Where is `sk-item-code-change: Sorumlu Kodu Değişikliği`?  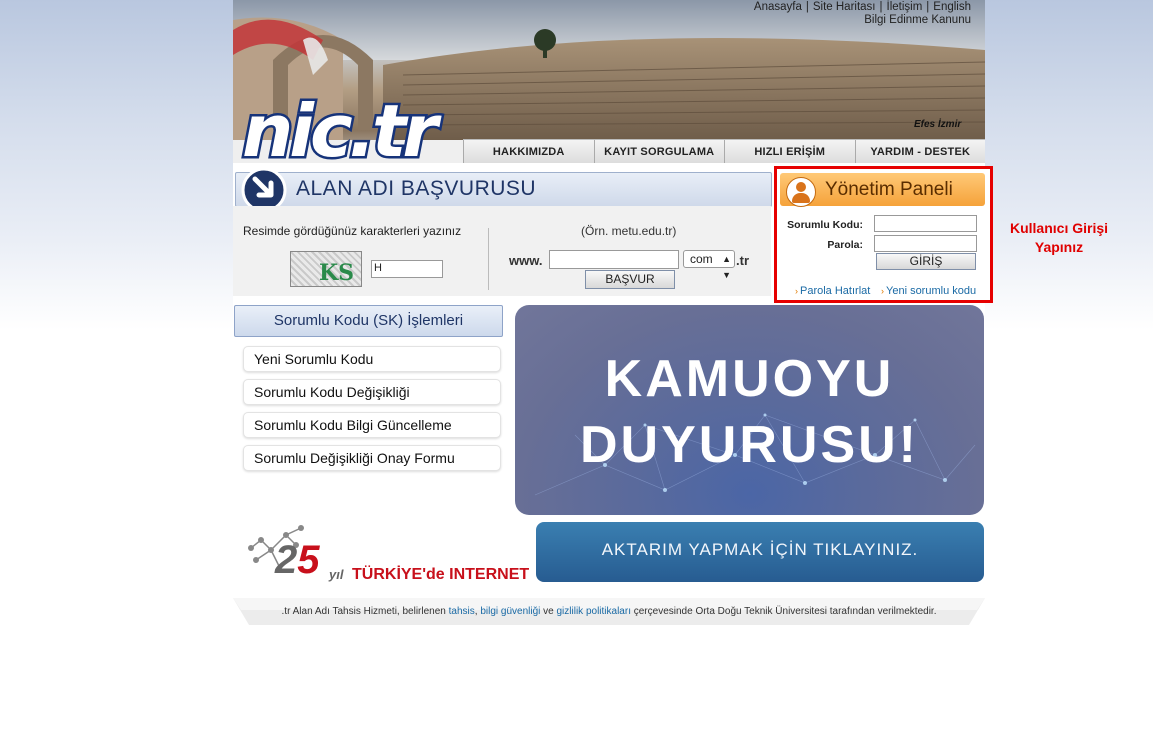 sk-item-code-change: Sorumlu Kodu Değişikliği is located at coordinates (372, 392).